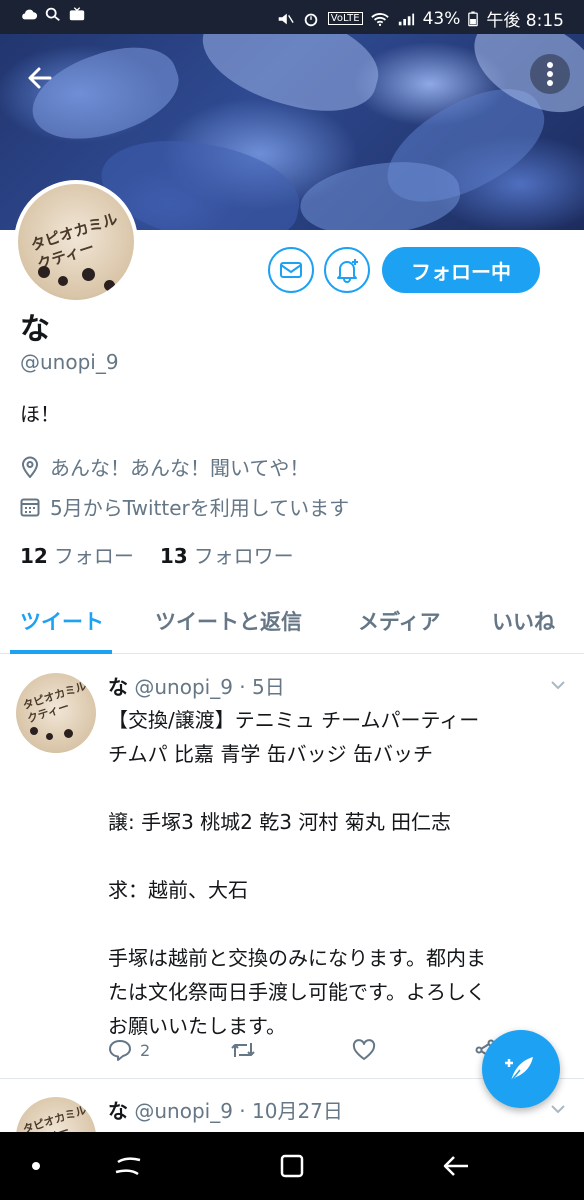  I want to click on following-link: 12 フォロー, so click(77, 554).